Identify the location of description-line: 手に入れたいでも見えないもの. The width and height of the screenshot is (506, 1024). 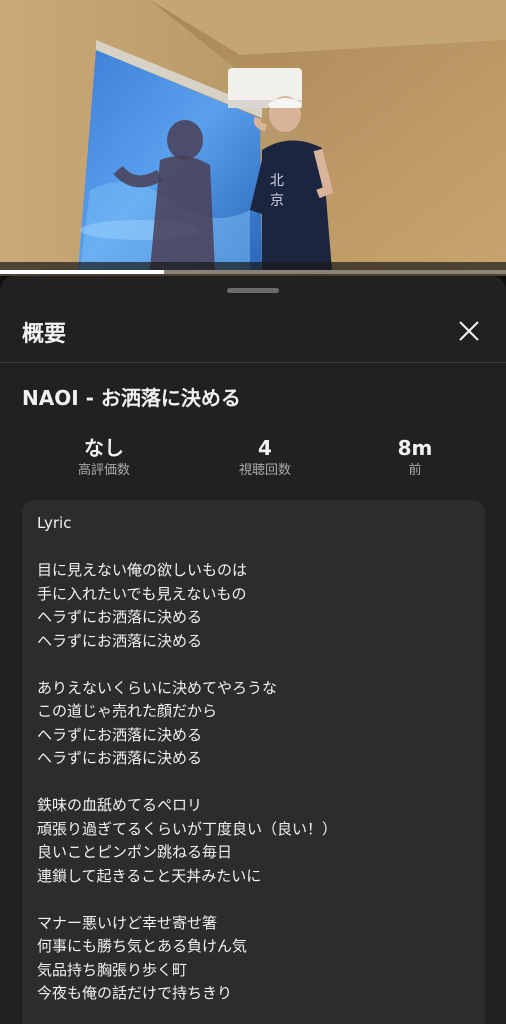
(142, 593).